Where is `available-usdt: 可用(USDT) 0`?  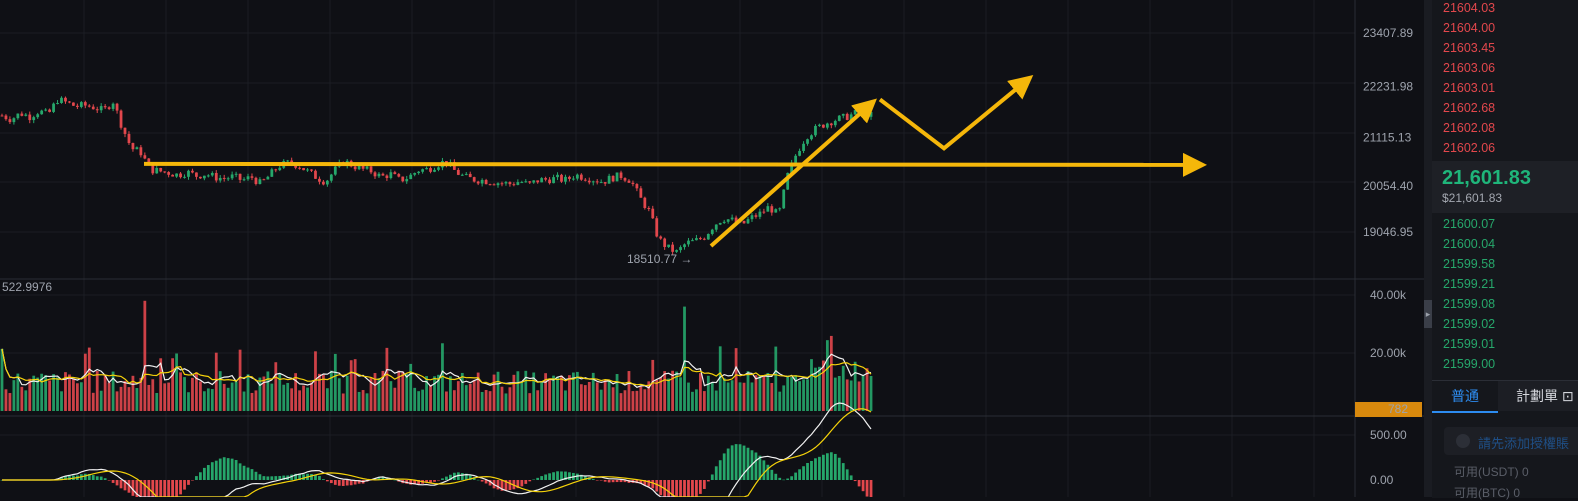 available-usdt: 可用(USDT) 0 is located at coordinates (1491, 471).